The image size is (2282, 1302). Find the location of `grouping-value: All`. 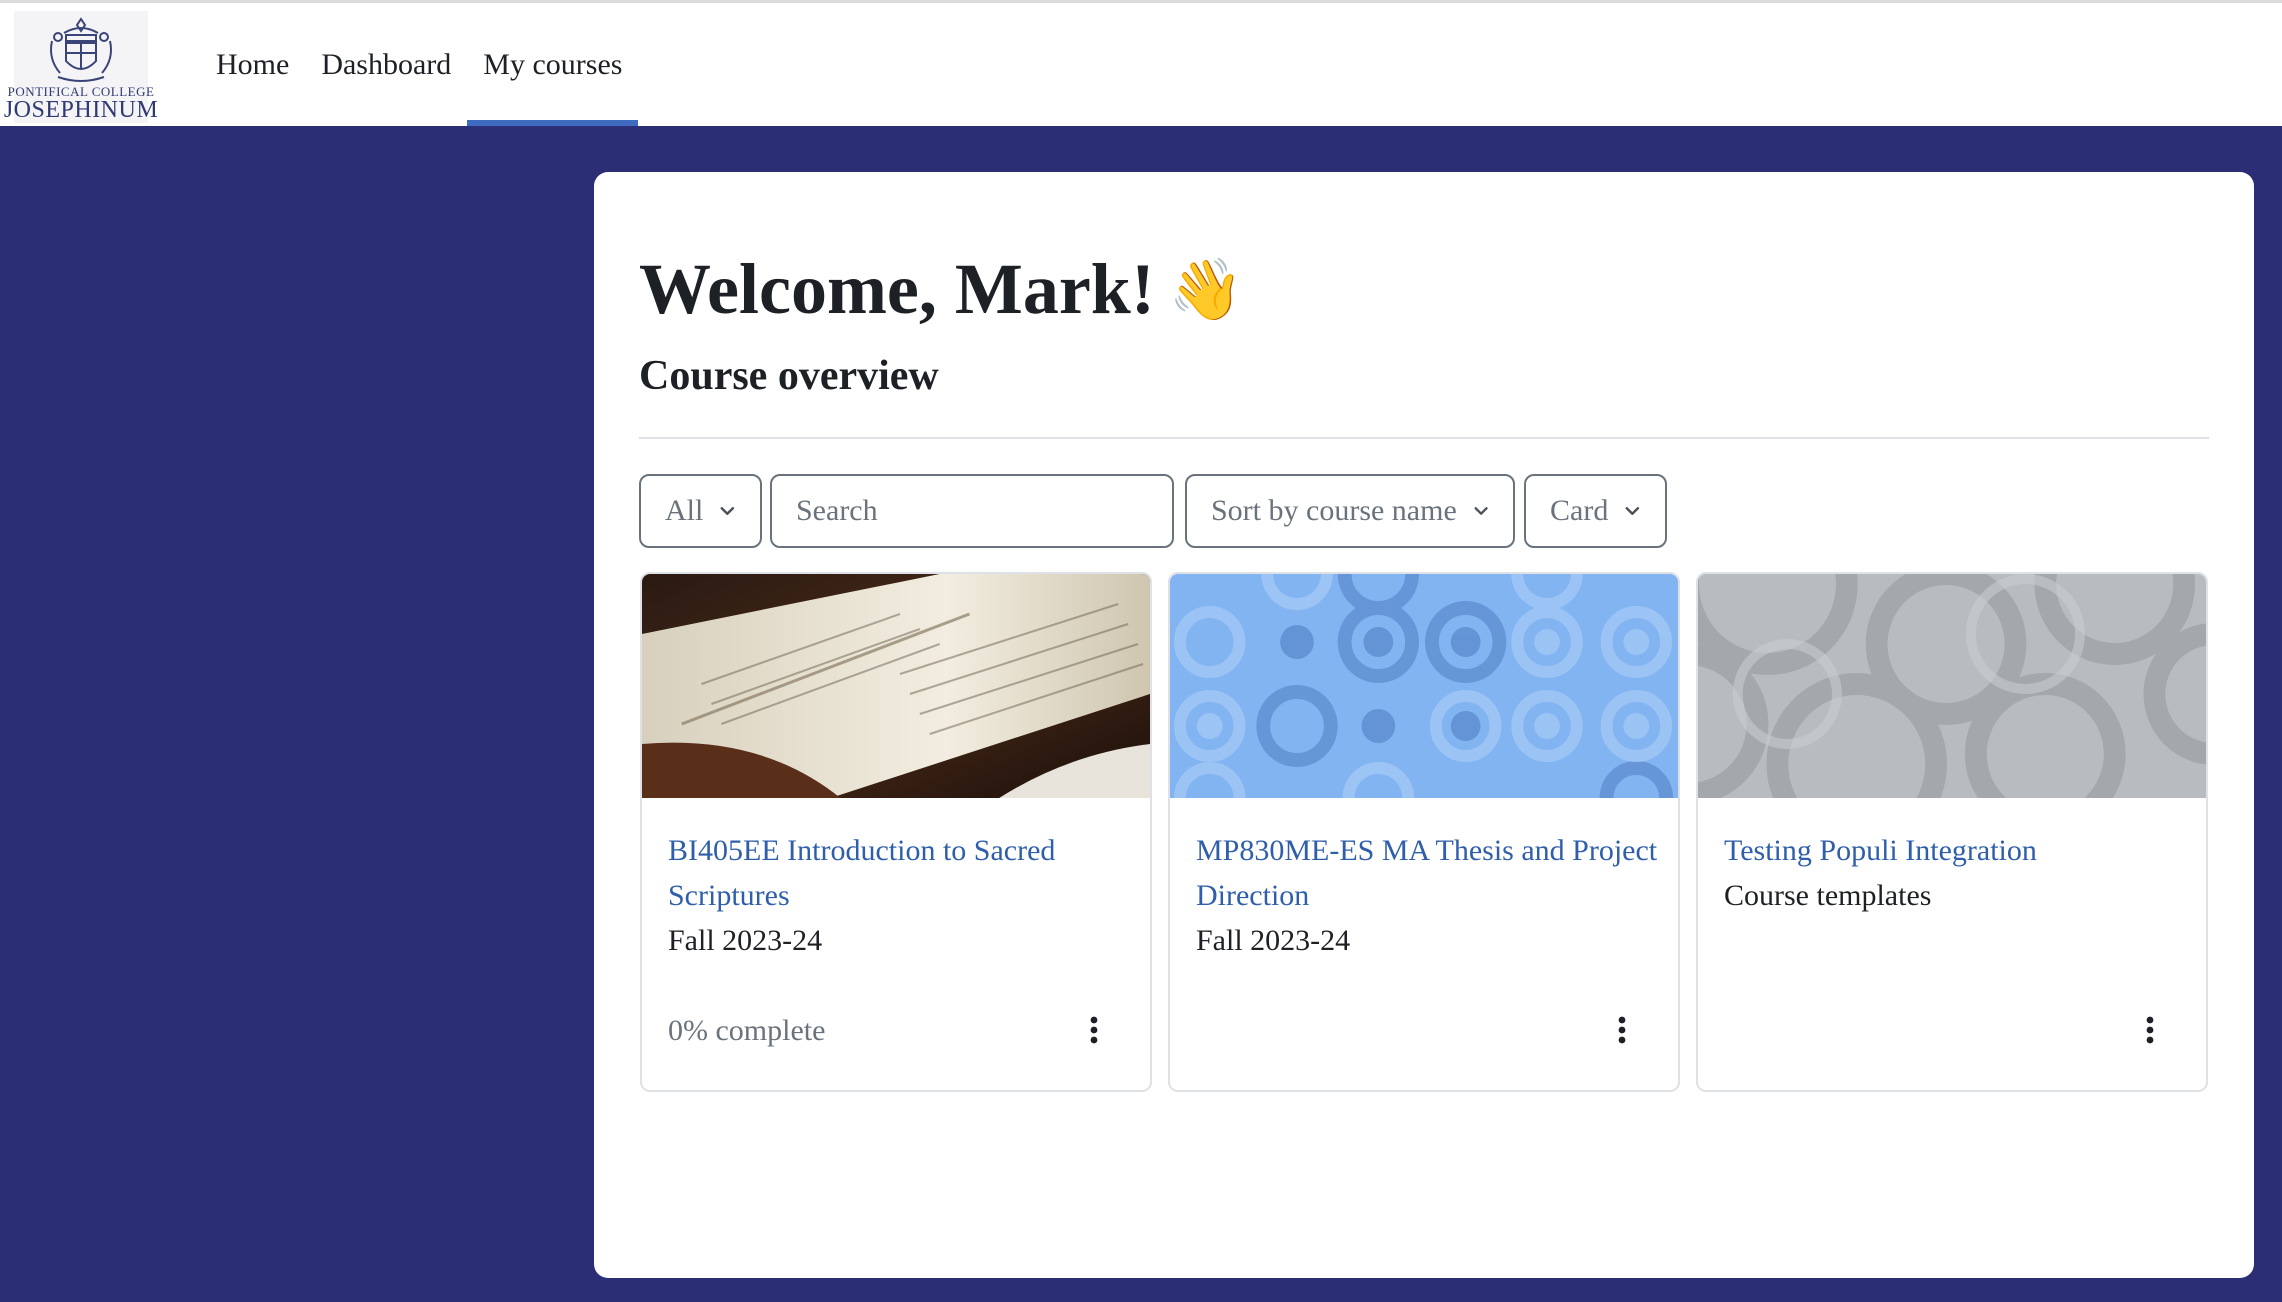

grouping-value: All is located at coordinates (684, 510).